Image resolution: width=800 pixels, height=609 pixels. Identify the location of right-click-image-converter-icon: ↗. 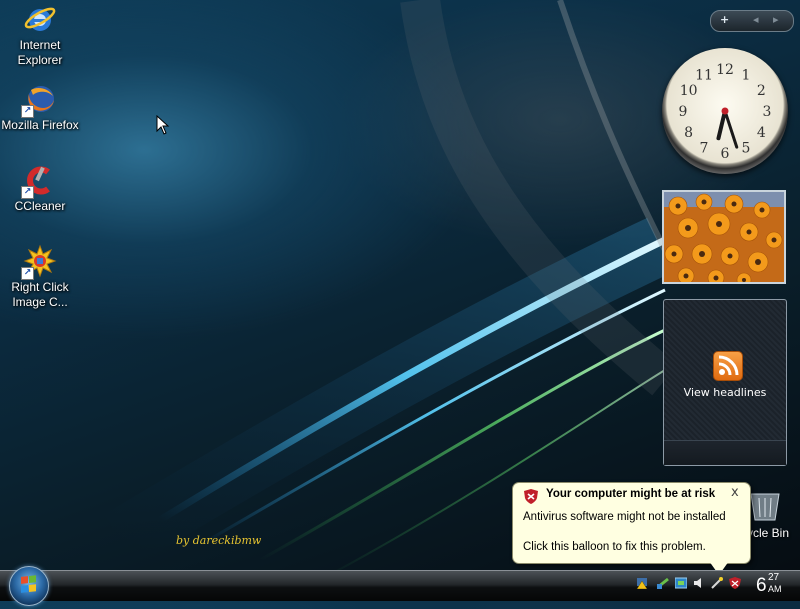
(39, 262).